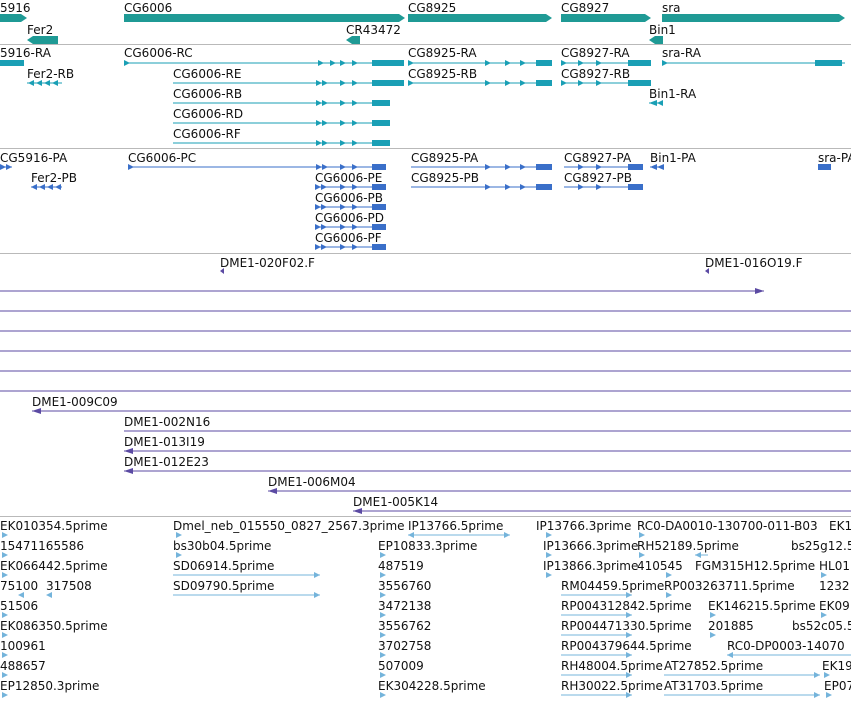  I want to click on est-label: 75100, so click(19, 586).